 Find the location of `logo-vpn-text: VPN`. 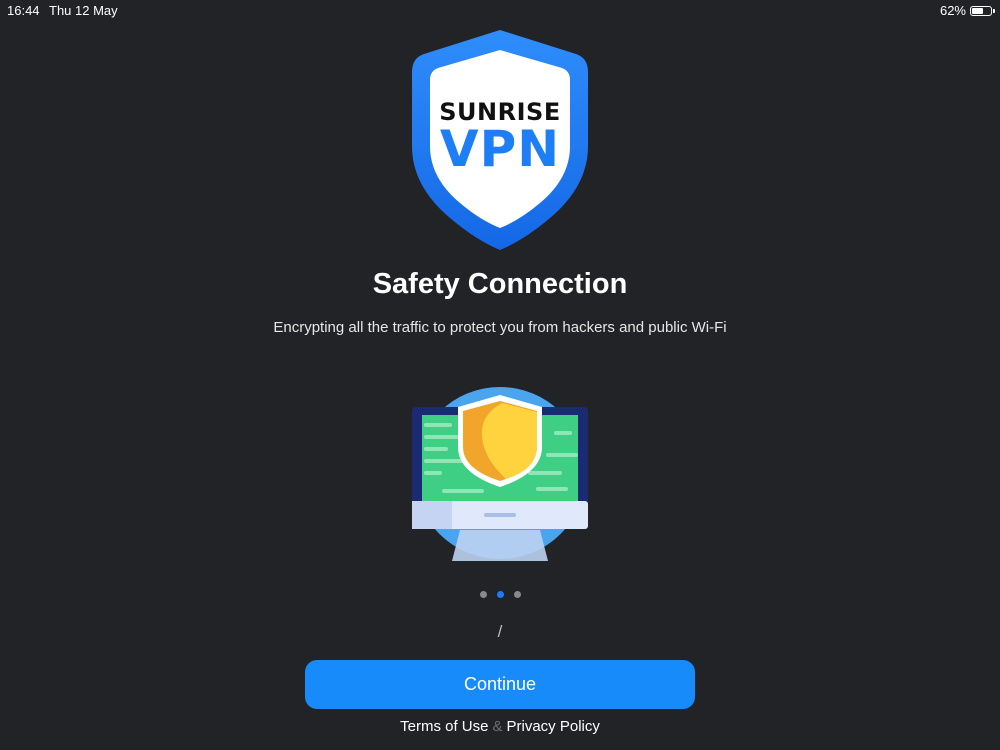

logo-vpn-text: VPN is located at coordinates (500, 149).